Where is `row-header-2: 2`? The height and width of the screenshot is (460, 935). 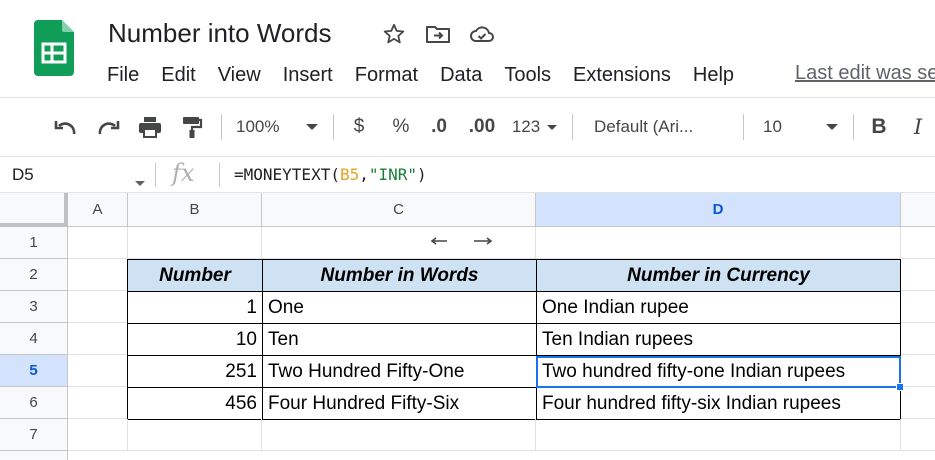 row-header-2: 2 is located at coordinates (34, 275).